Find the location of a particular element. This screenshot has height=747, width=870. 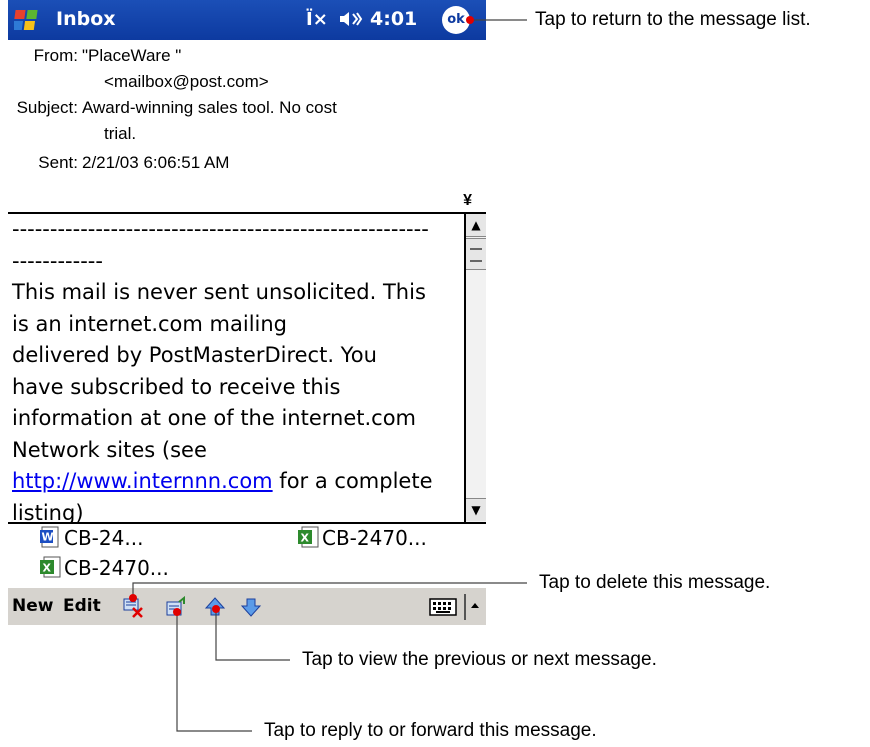

title-bar: Inbox Ï× 4:01 ok is located at coordinates (247, 20).